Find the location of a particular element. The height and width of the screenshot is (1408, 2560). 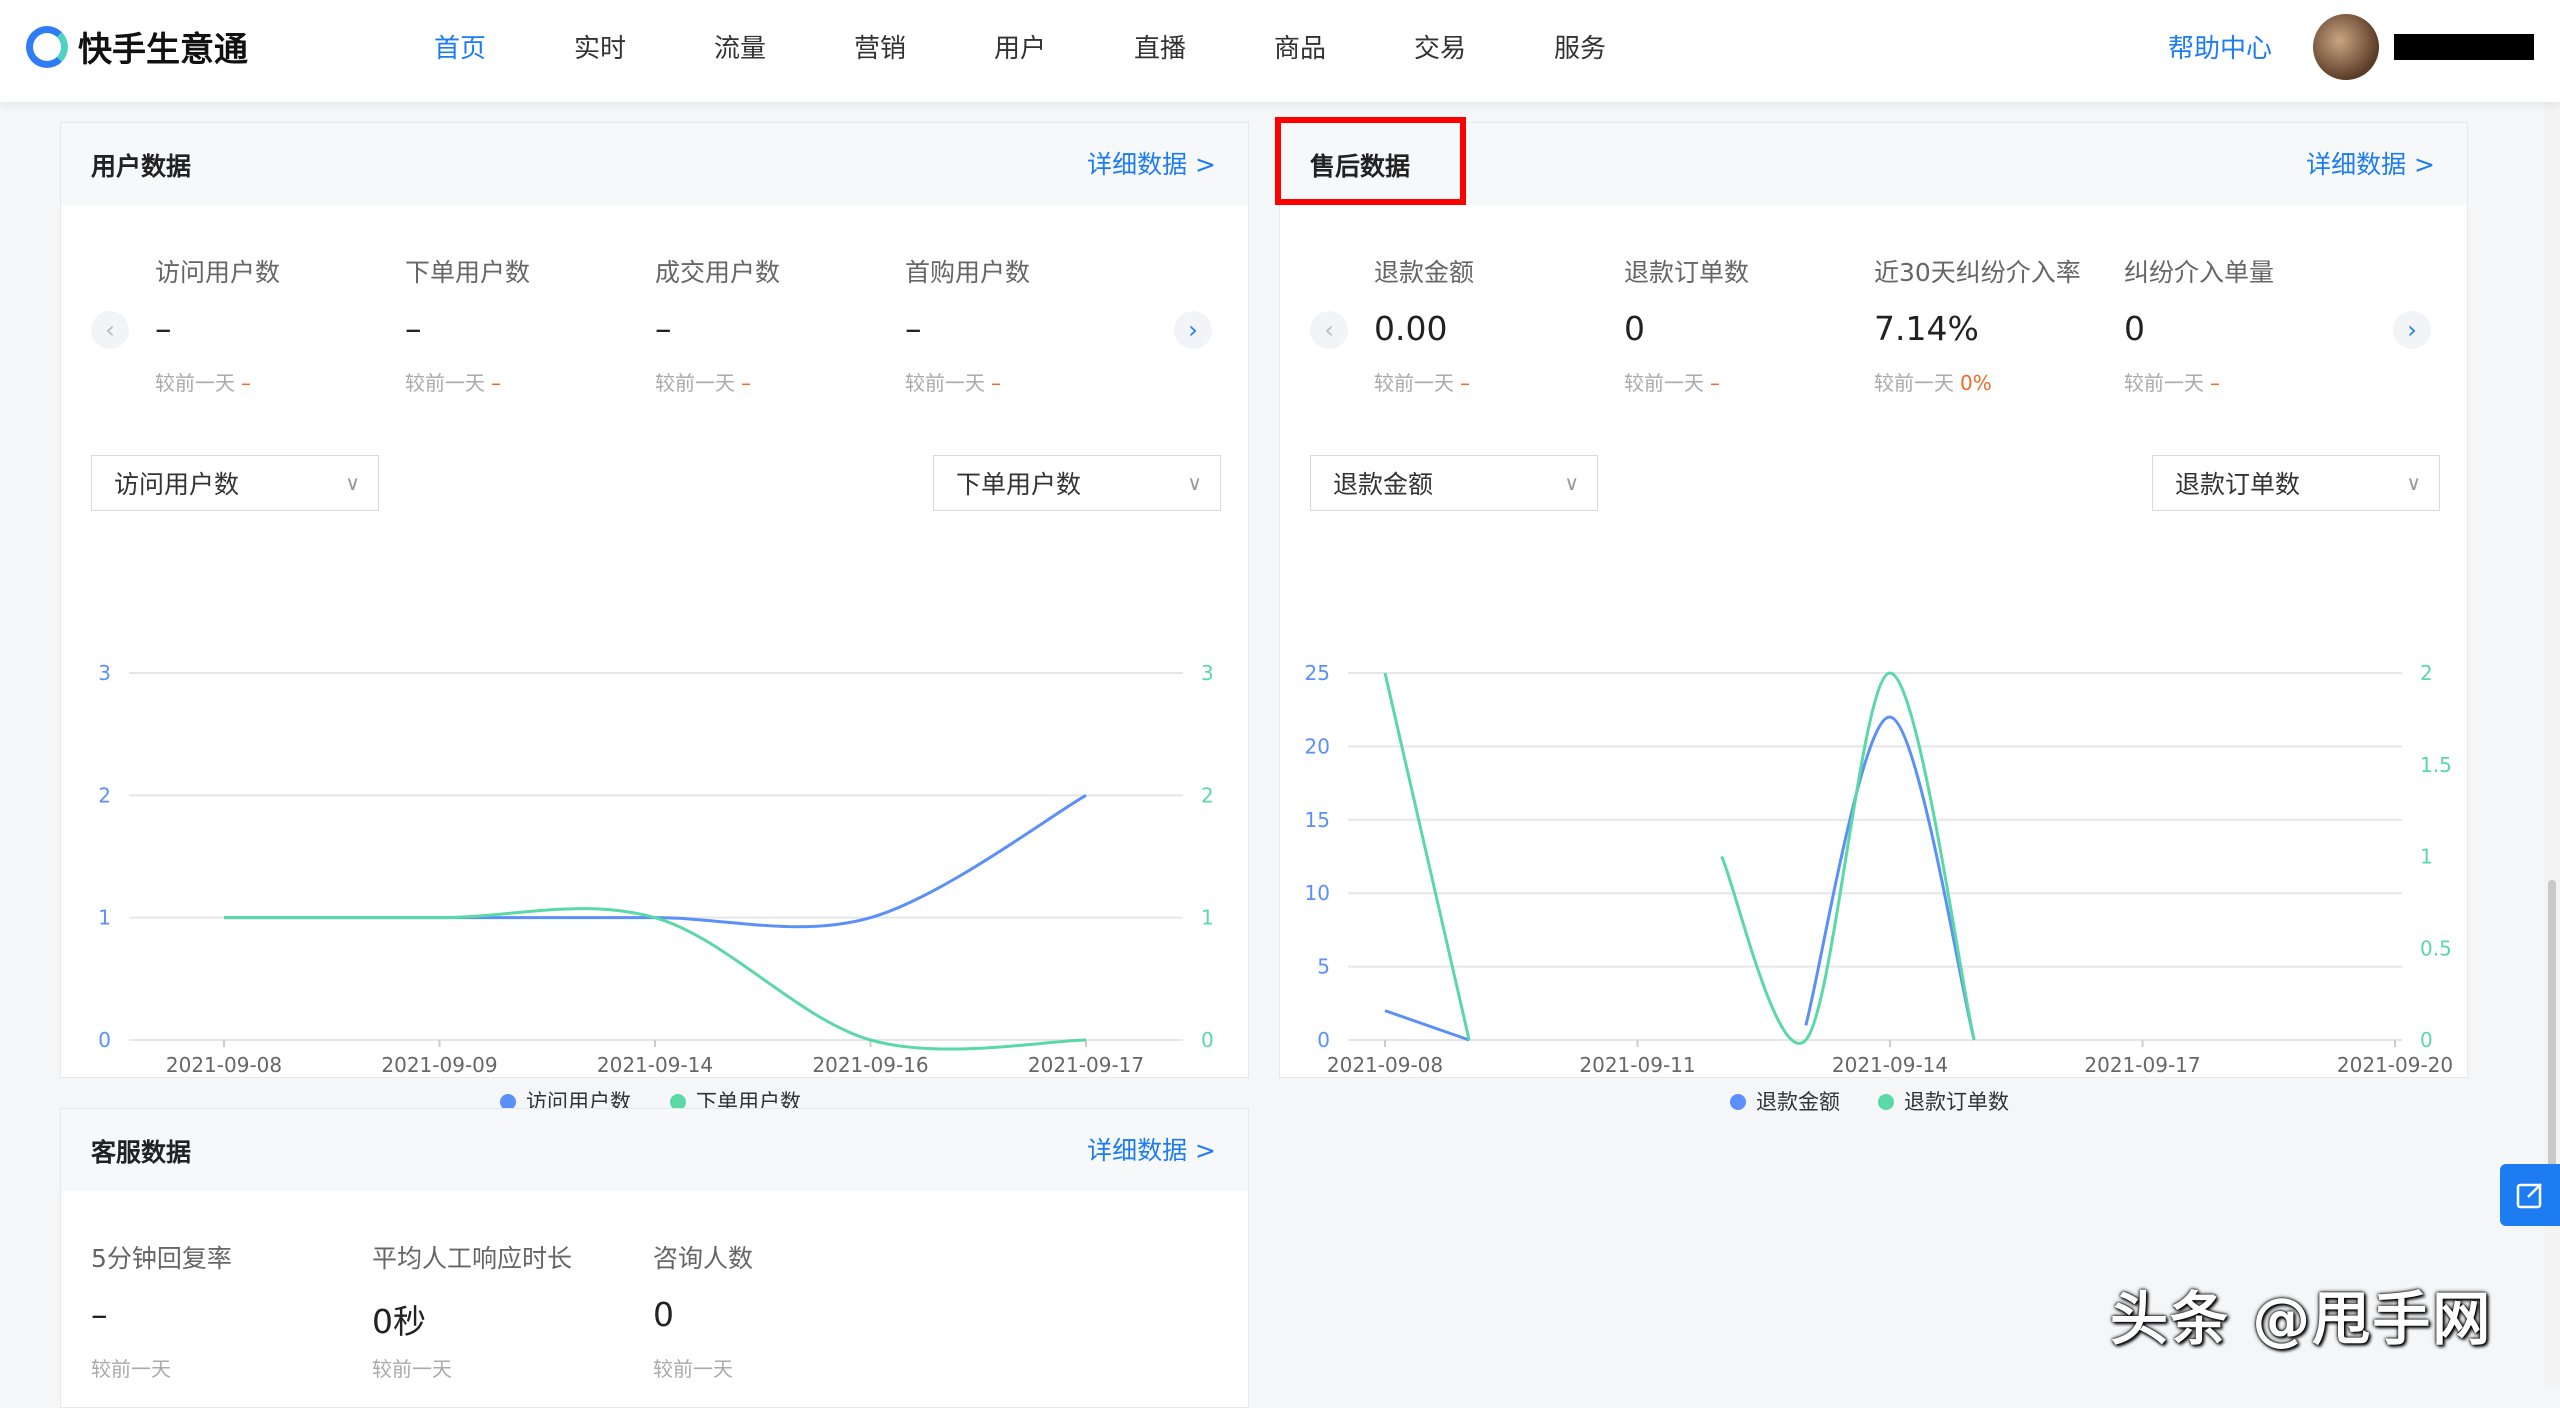

chevron-right-icon: › is located at coordinates (1193, 330).